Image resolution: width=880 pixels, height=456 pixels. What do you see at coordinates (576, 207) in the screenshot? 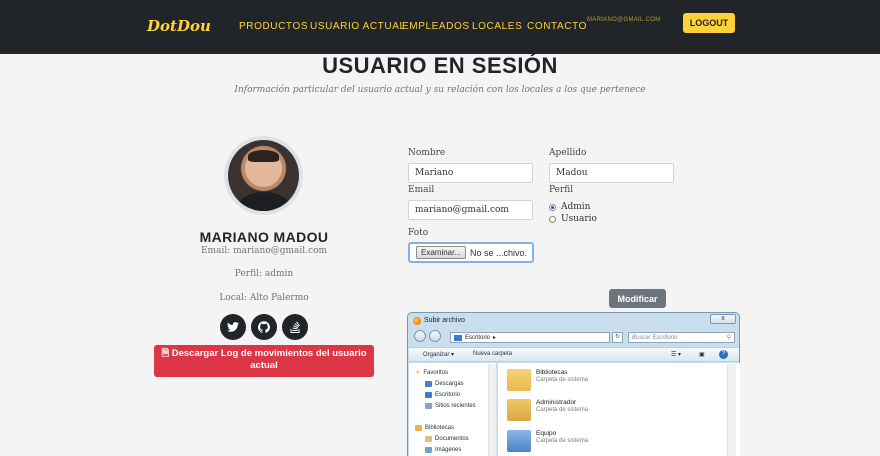
I see `radio-admin-label: Admin` at bounding box center [576, 207].